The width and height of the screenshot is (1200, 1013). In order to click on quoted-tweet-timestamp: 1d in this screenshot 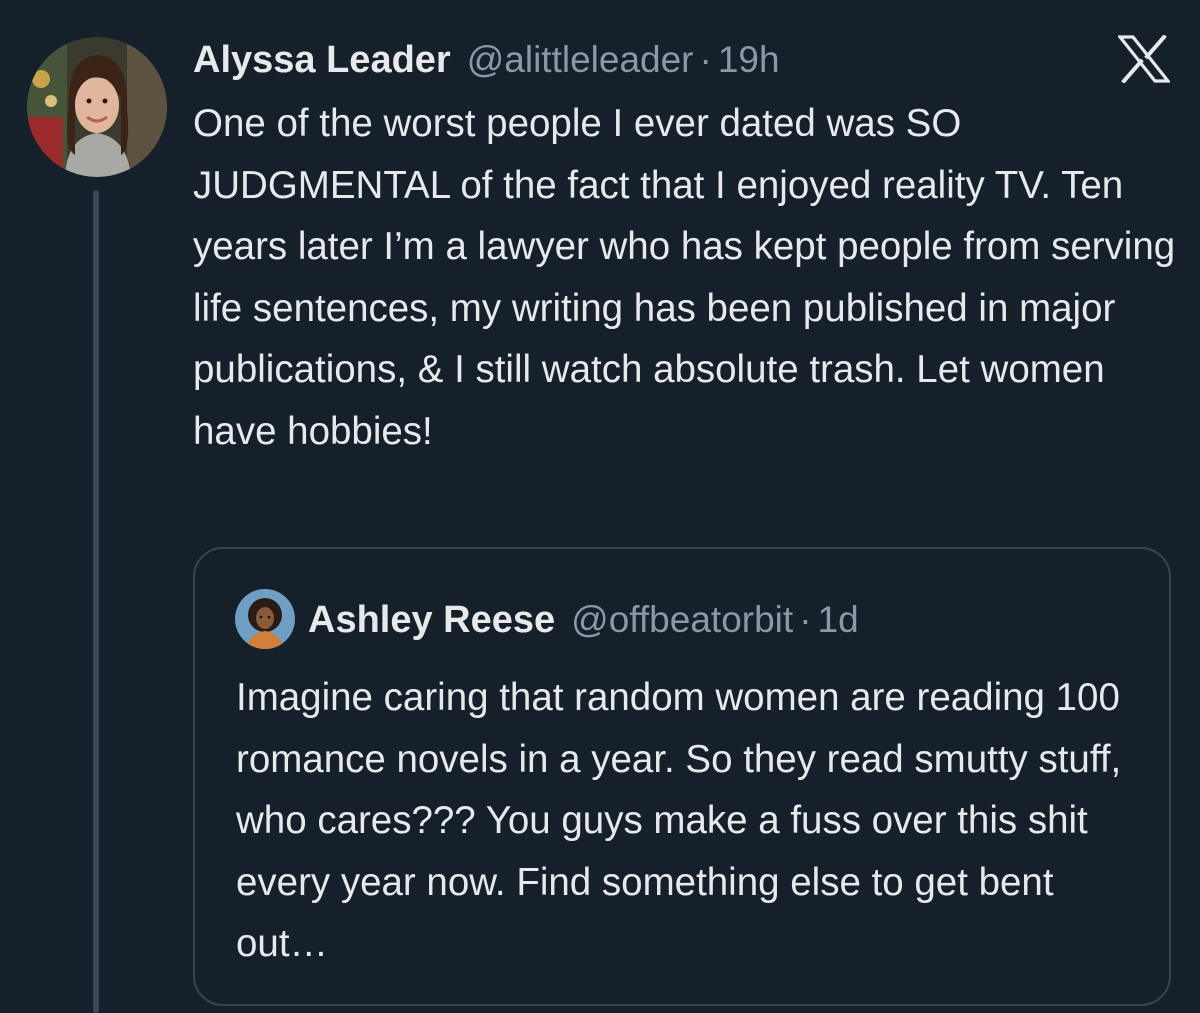, I will do `click(838, 620)`.